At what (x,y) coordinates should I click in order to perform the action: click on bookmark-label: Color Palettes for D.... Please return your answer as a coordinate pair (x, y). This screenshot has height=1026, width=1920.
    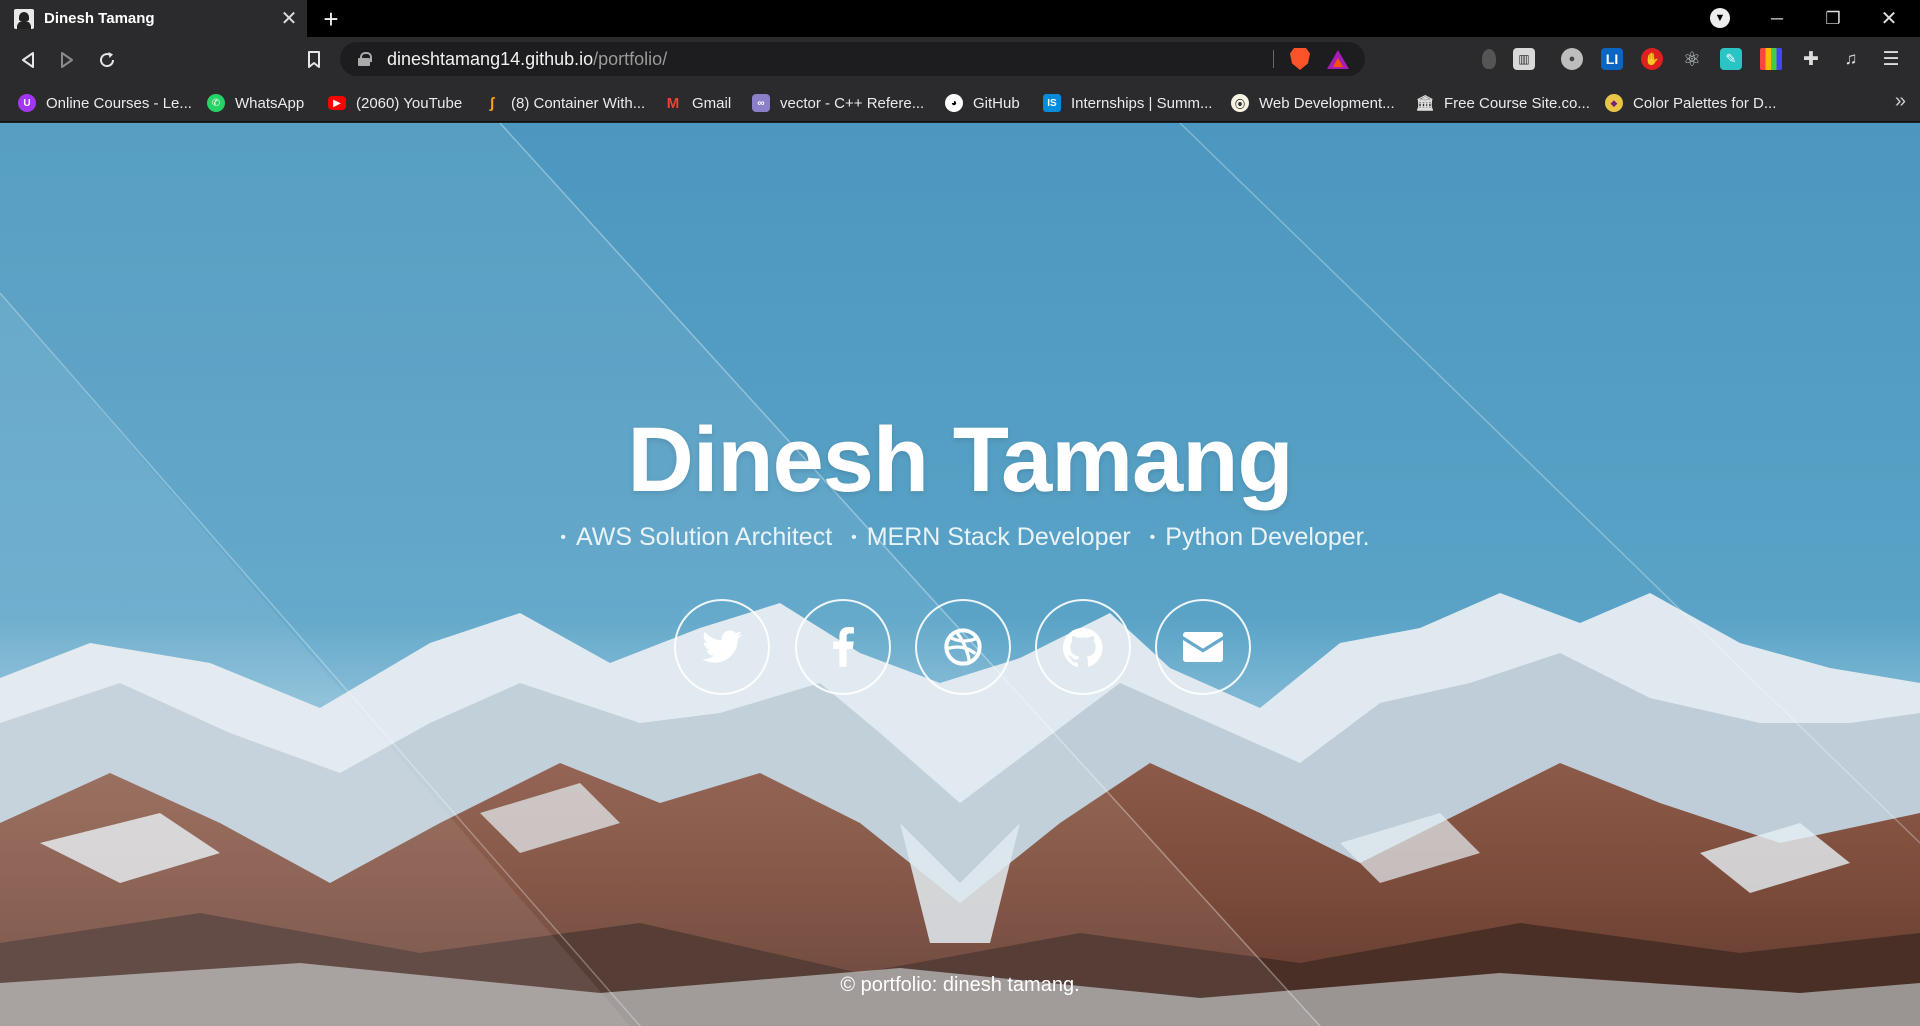
    Looking at the image, I should click on (1705, 103).